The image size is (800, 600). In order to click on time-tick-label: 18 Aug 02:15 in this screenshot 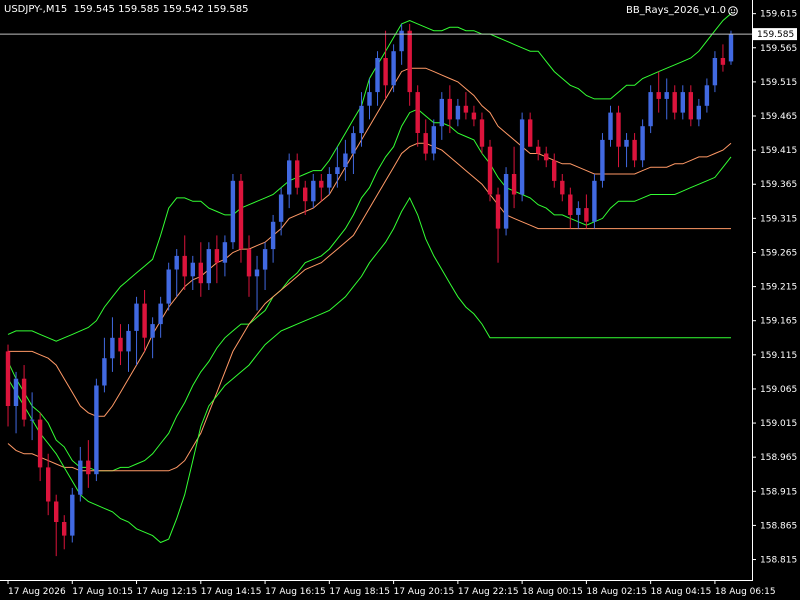, I will do `click(616, 592)`.